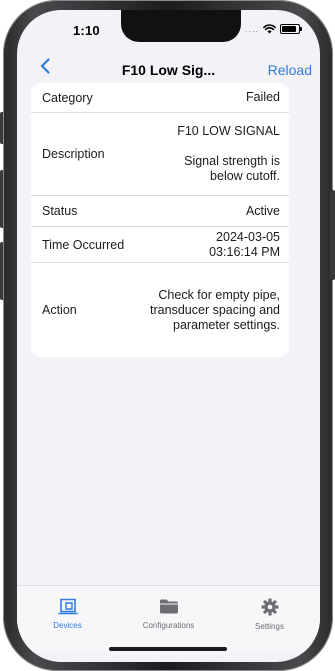 This screenshot has height=671, width=335. Describe the element at coordinates (73, 154) in the screenshot. I see `detail-label: Description` at that location.